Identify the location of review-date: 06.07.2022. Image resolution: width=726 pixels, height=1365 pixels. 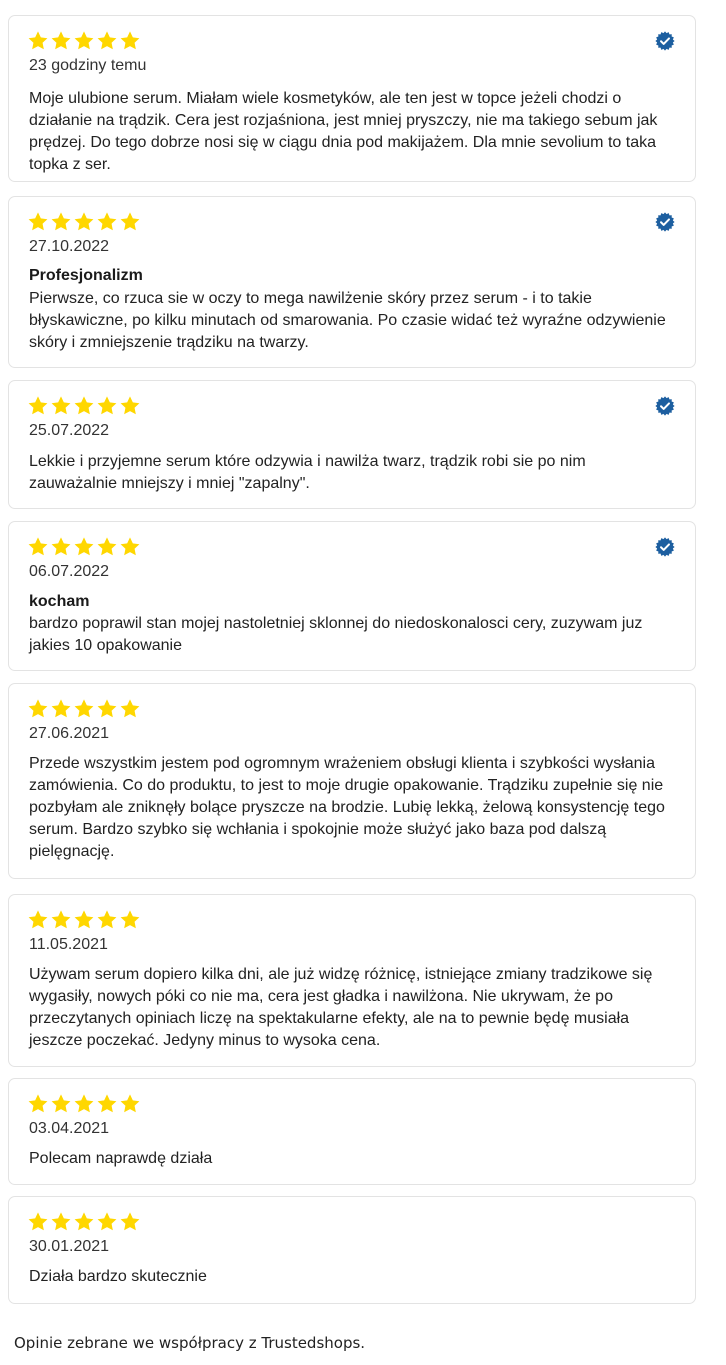
(69, 571).